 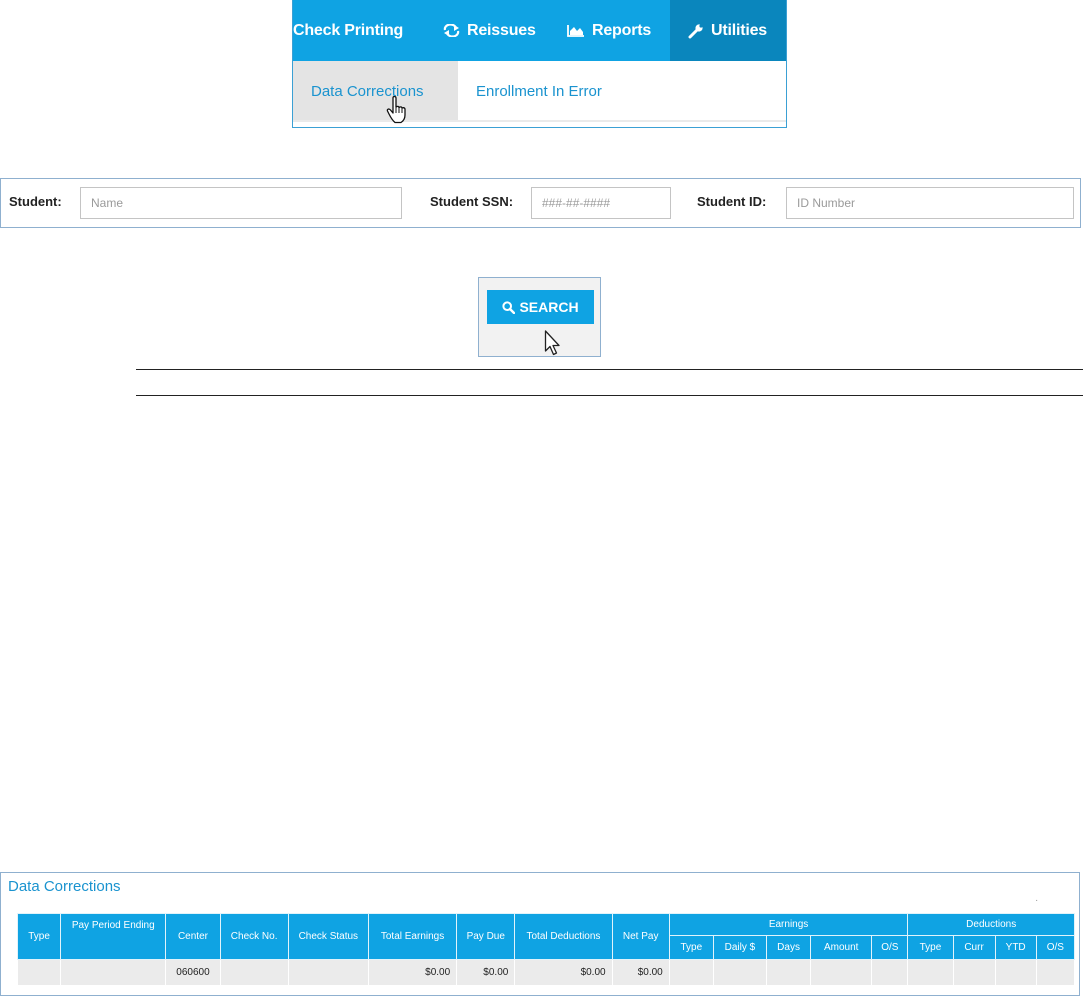 I want to click on column-group-earnings: Earnings, so click(x=788, y=924).